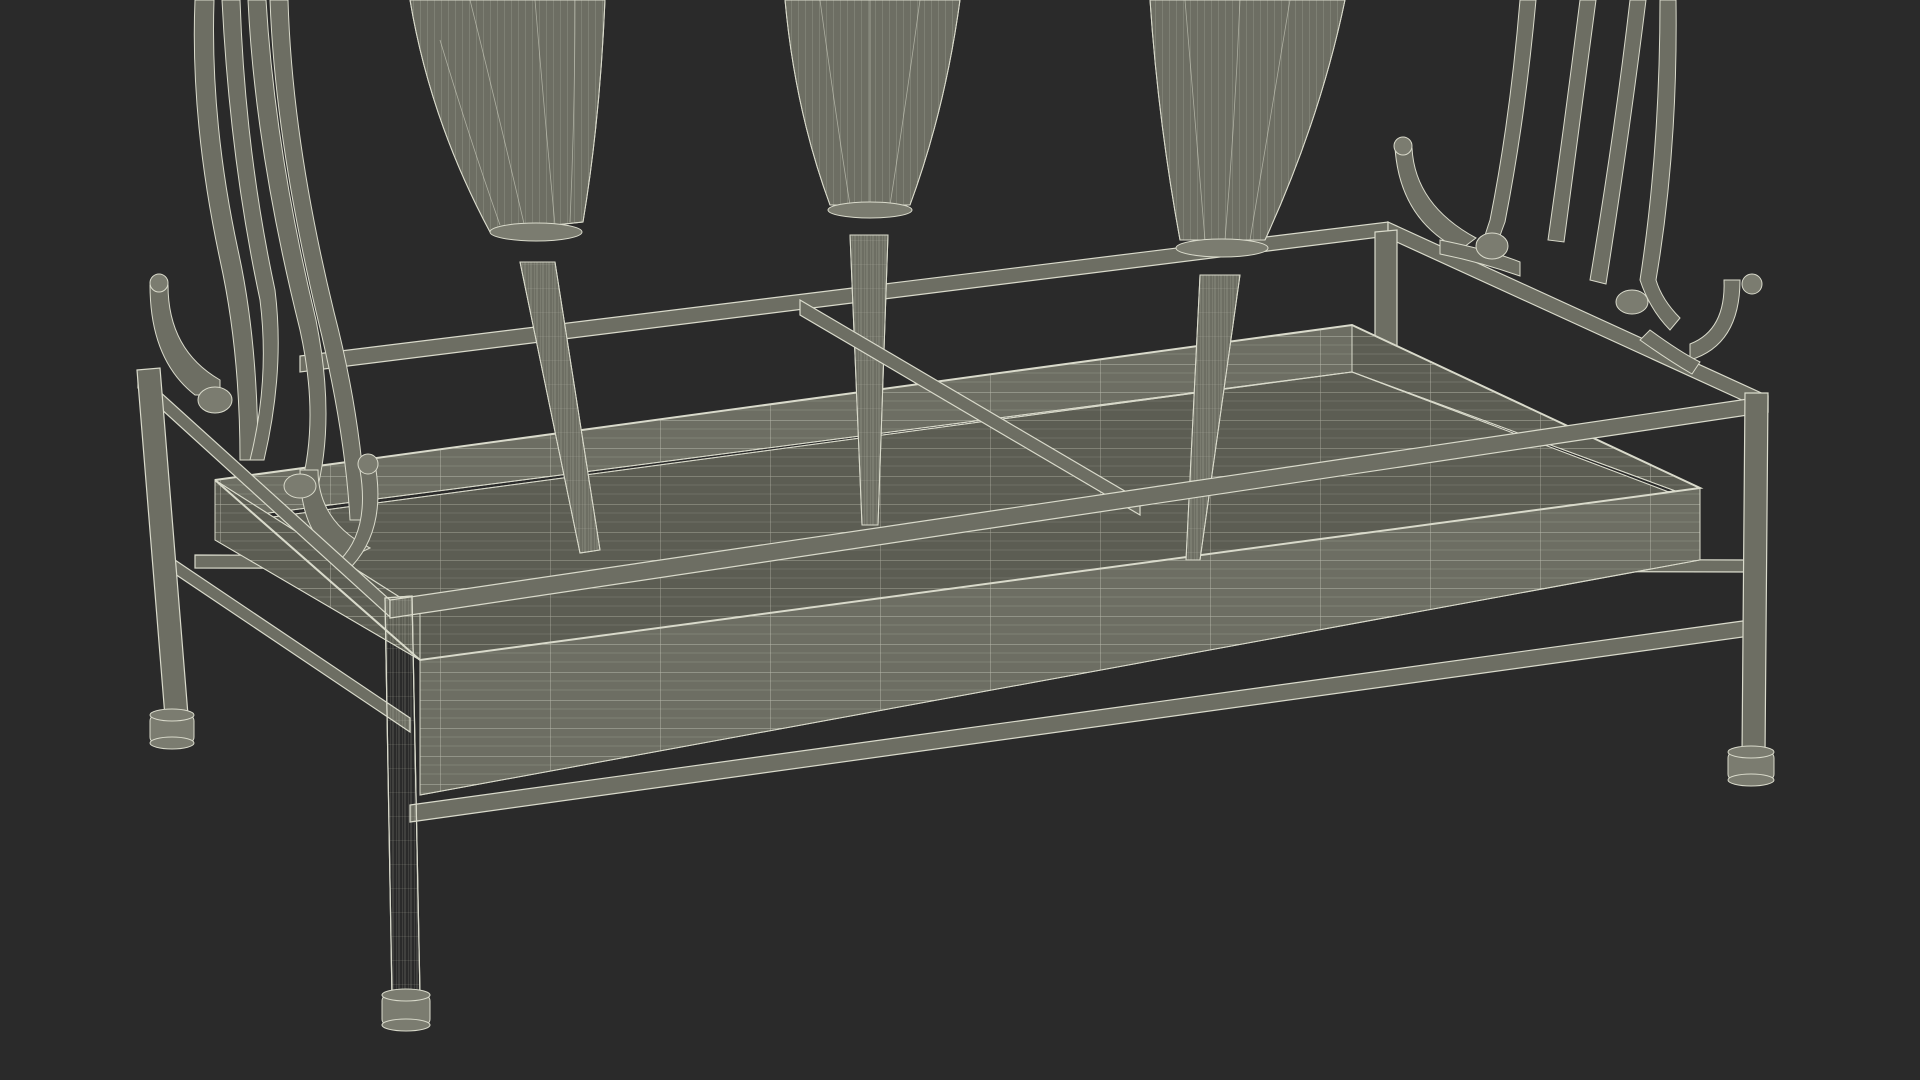  I want to click on umbrella-middle-collar, so click(870, 210).